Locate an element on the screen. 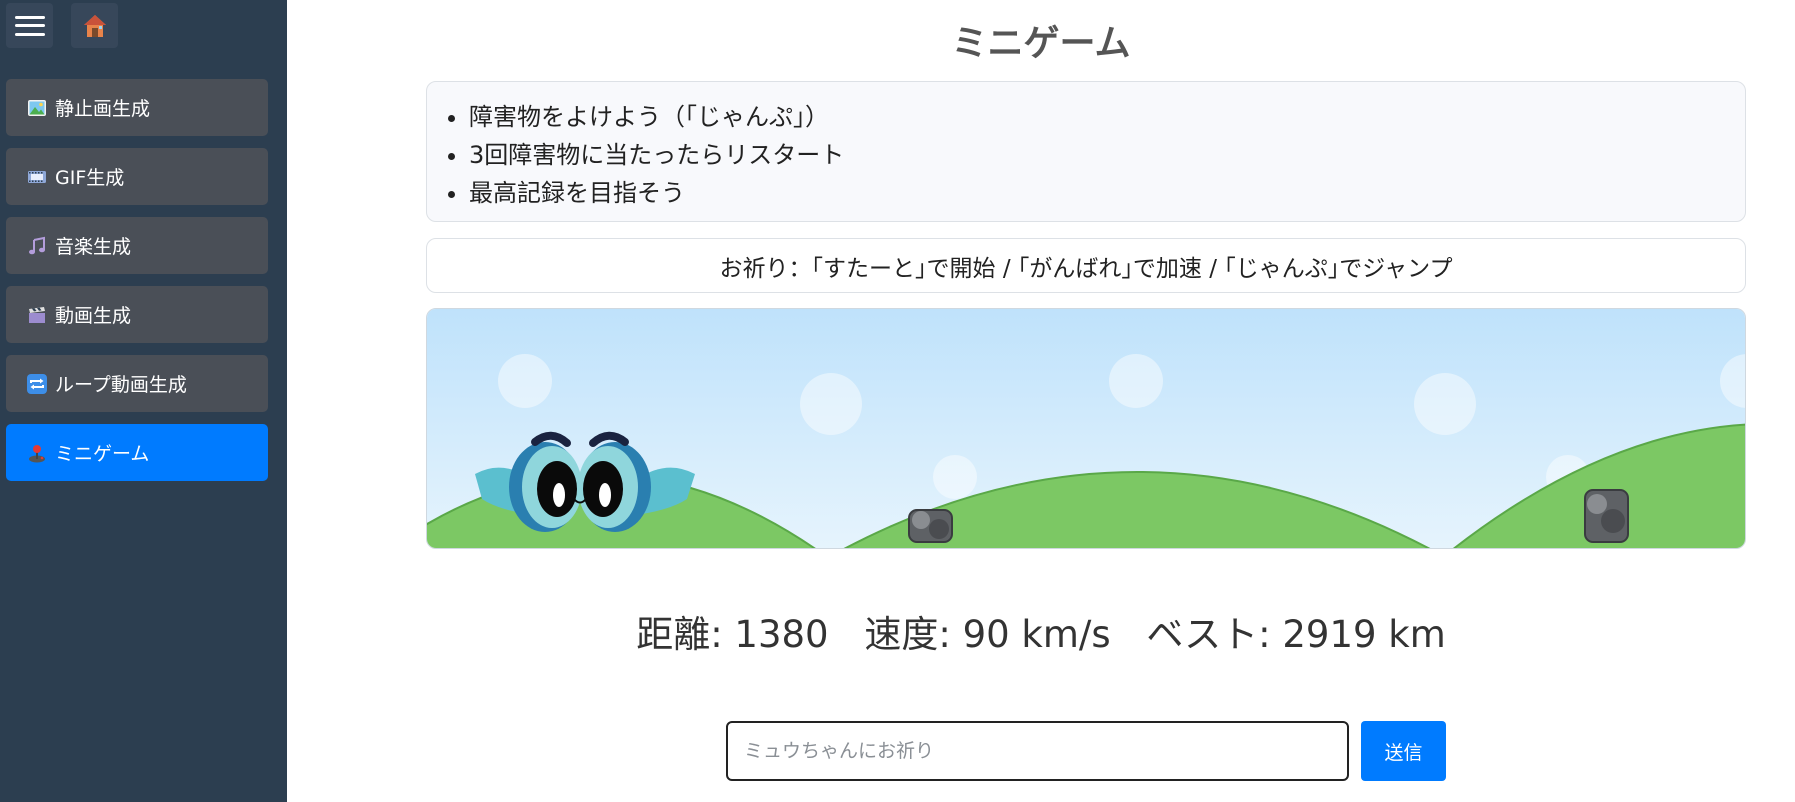  sidebar-item-label: GIF生成 is located at coordinates (90, 178).